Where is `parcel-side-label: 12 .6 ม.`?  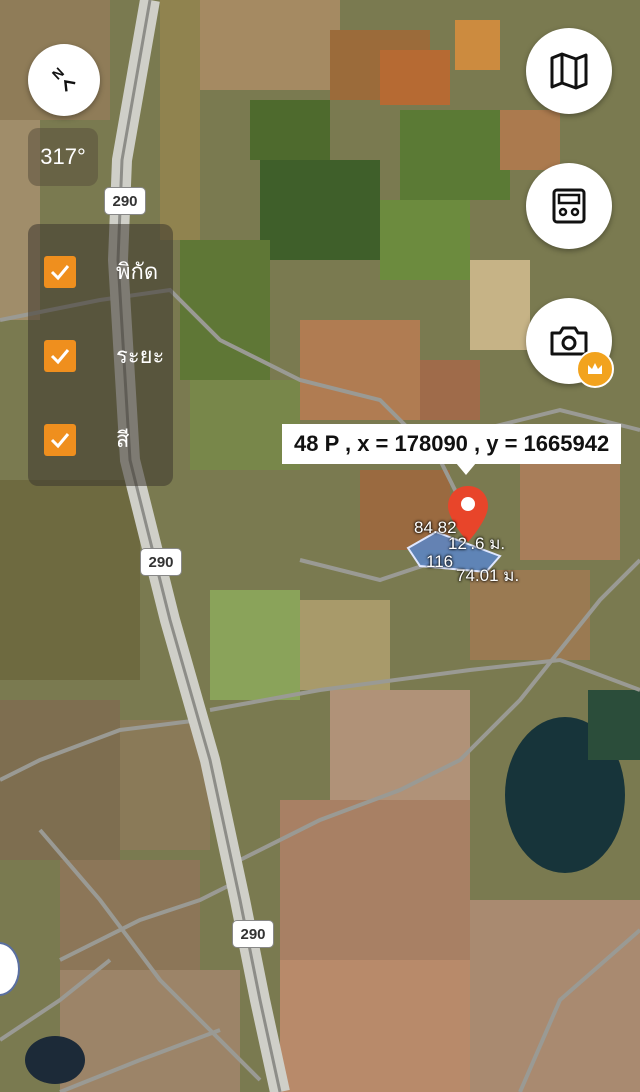 parcel-side-label: 12 .6 ม. is located at coordinates (477, 543).